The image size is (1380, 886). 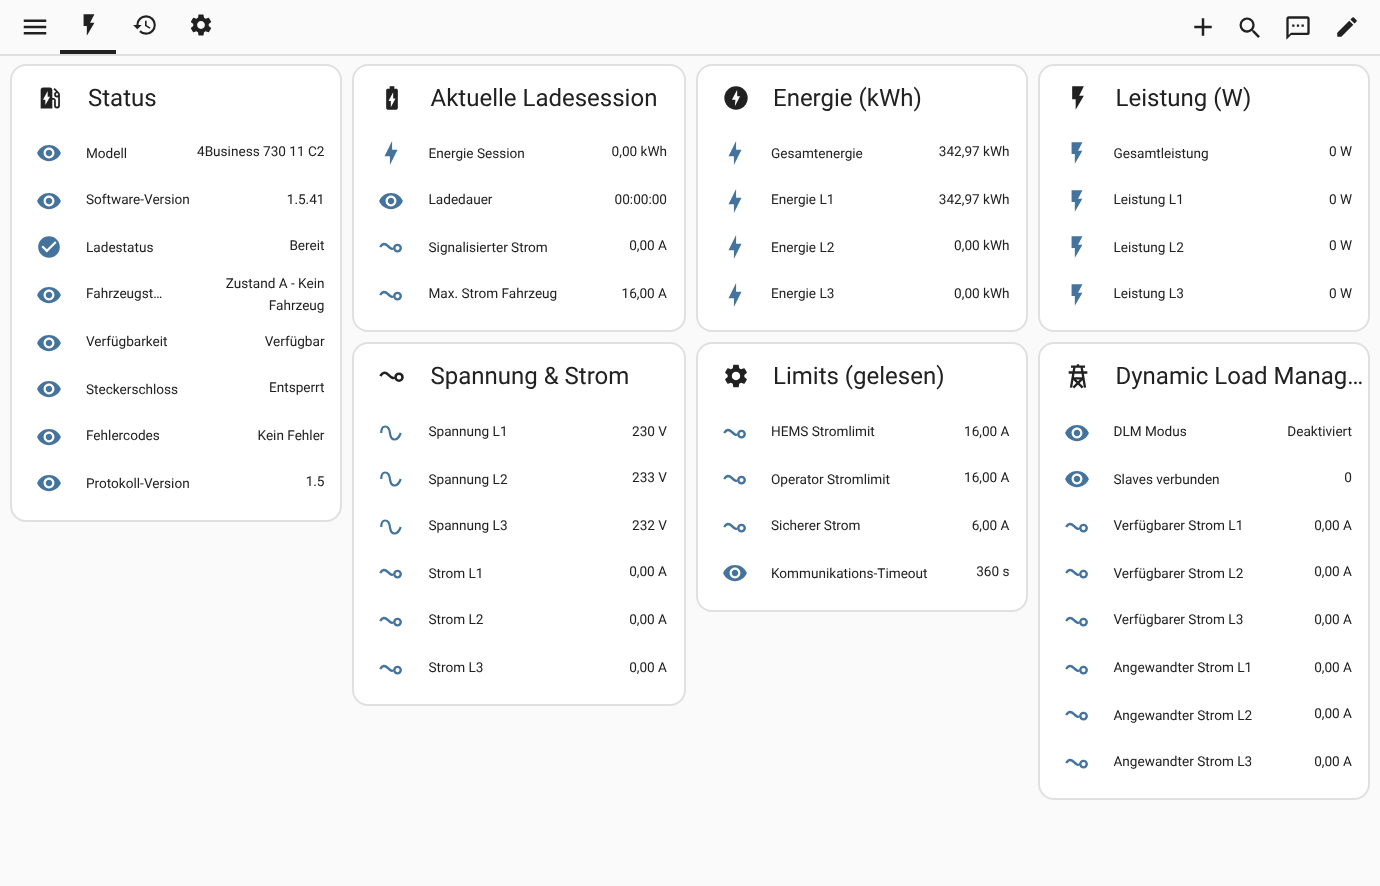 I want to click on search-icon, so click(x=1250, y=27).